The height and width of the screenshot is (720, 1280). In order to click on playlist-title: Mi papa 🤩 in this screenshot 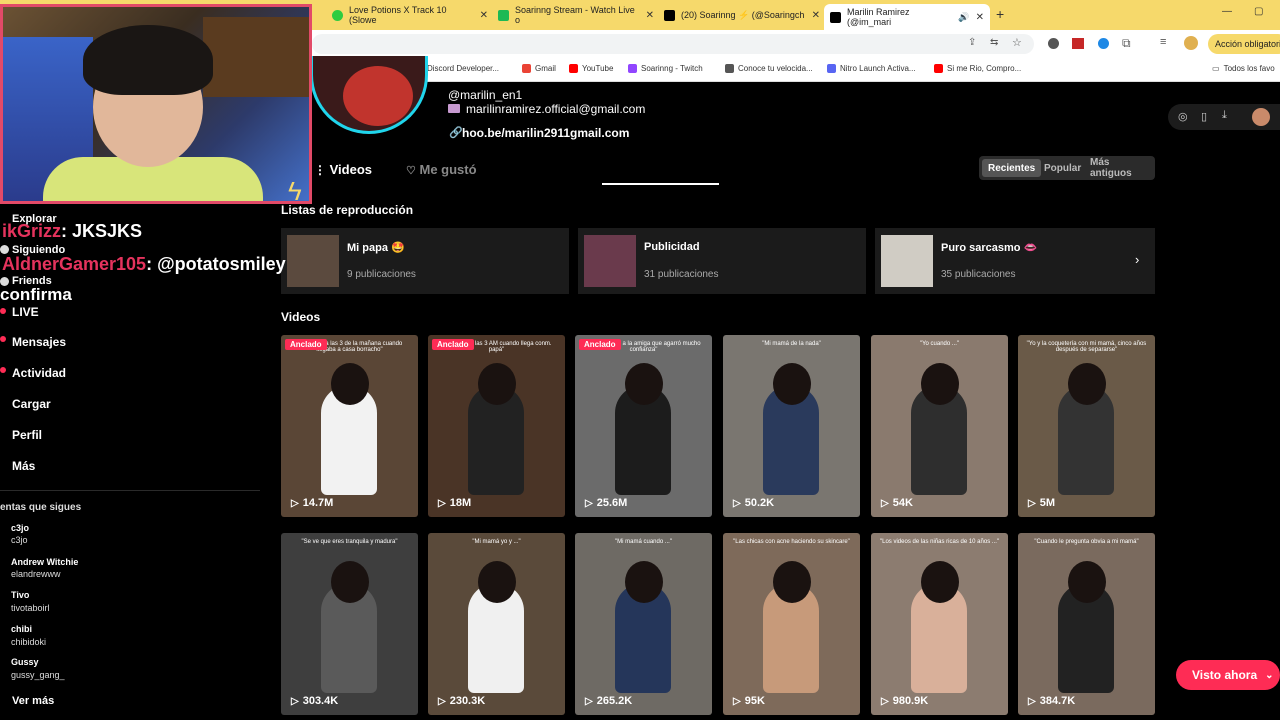, I will do `click(376, 248)`.